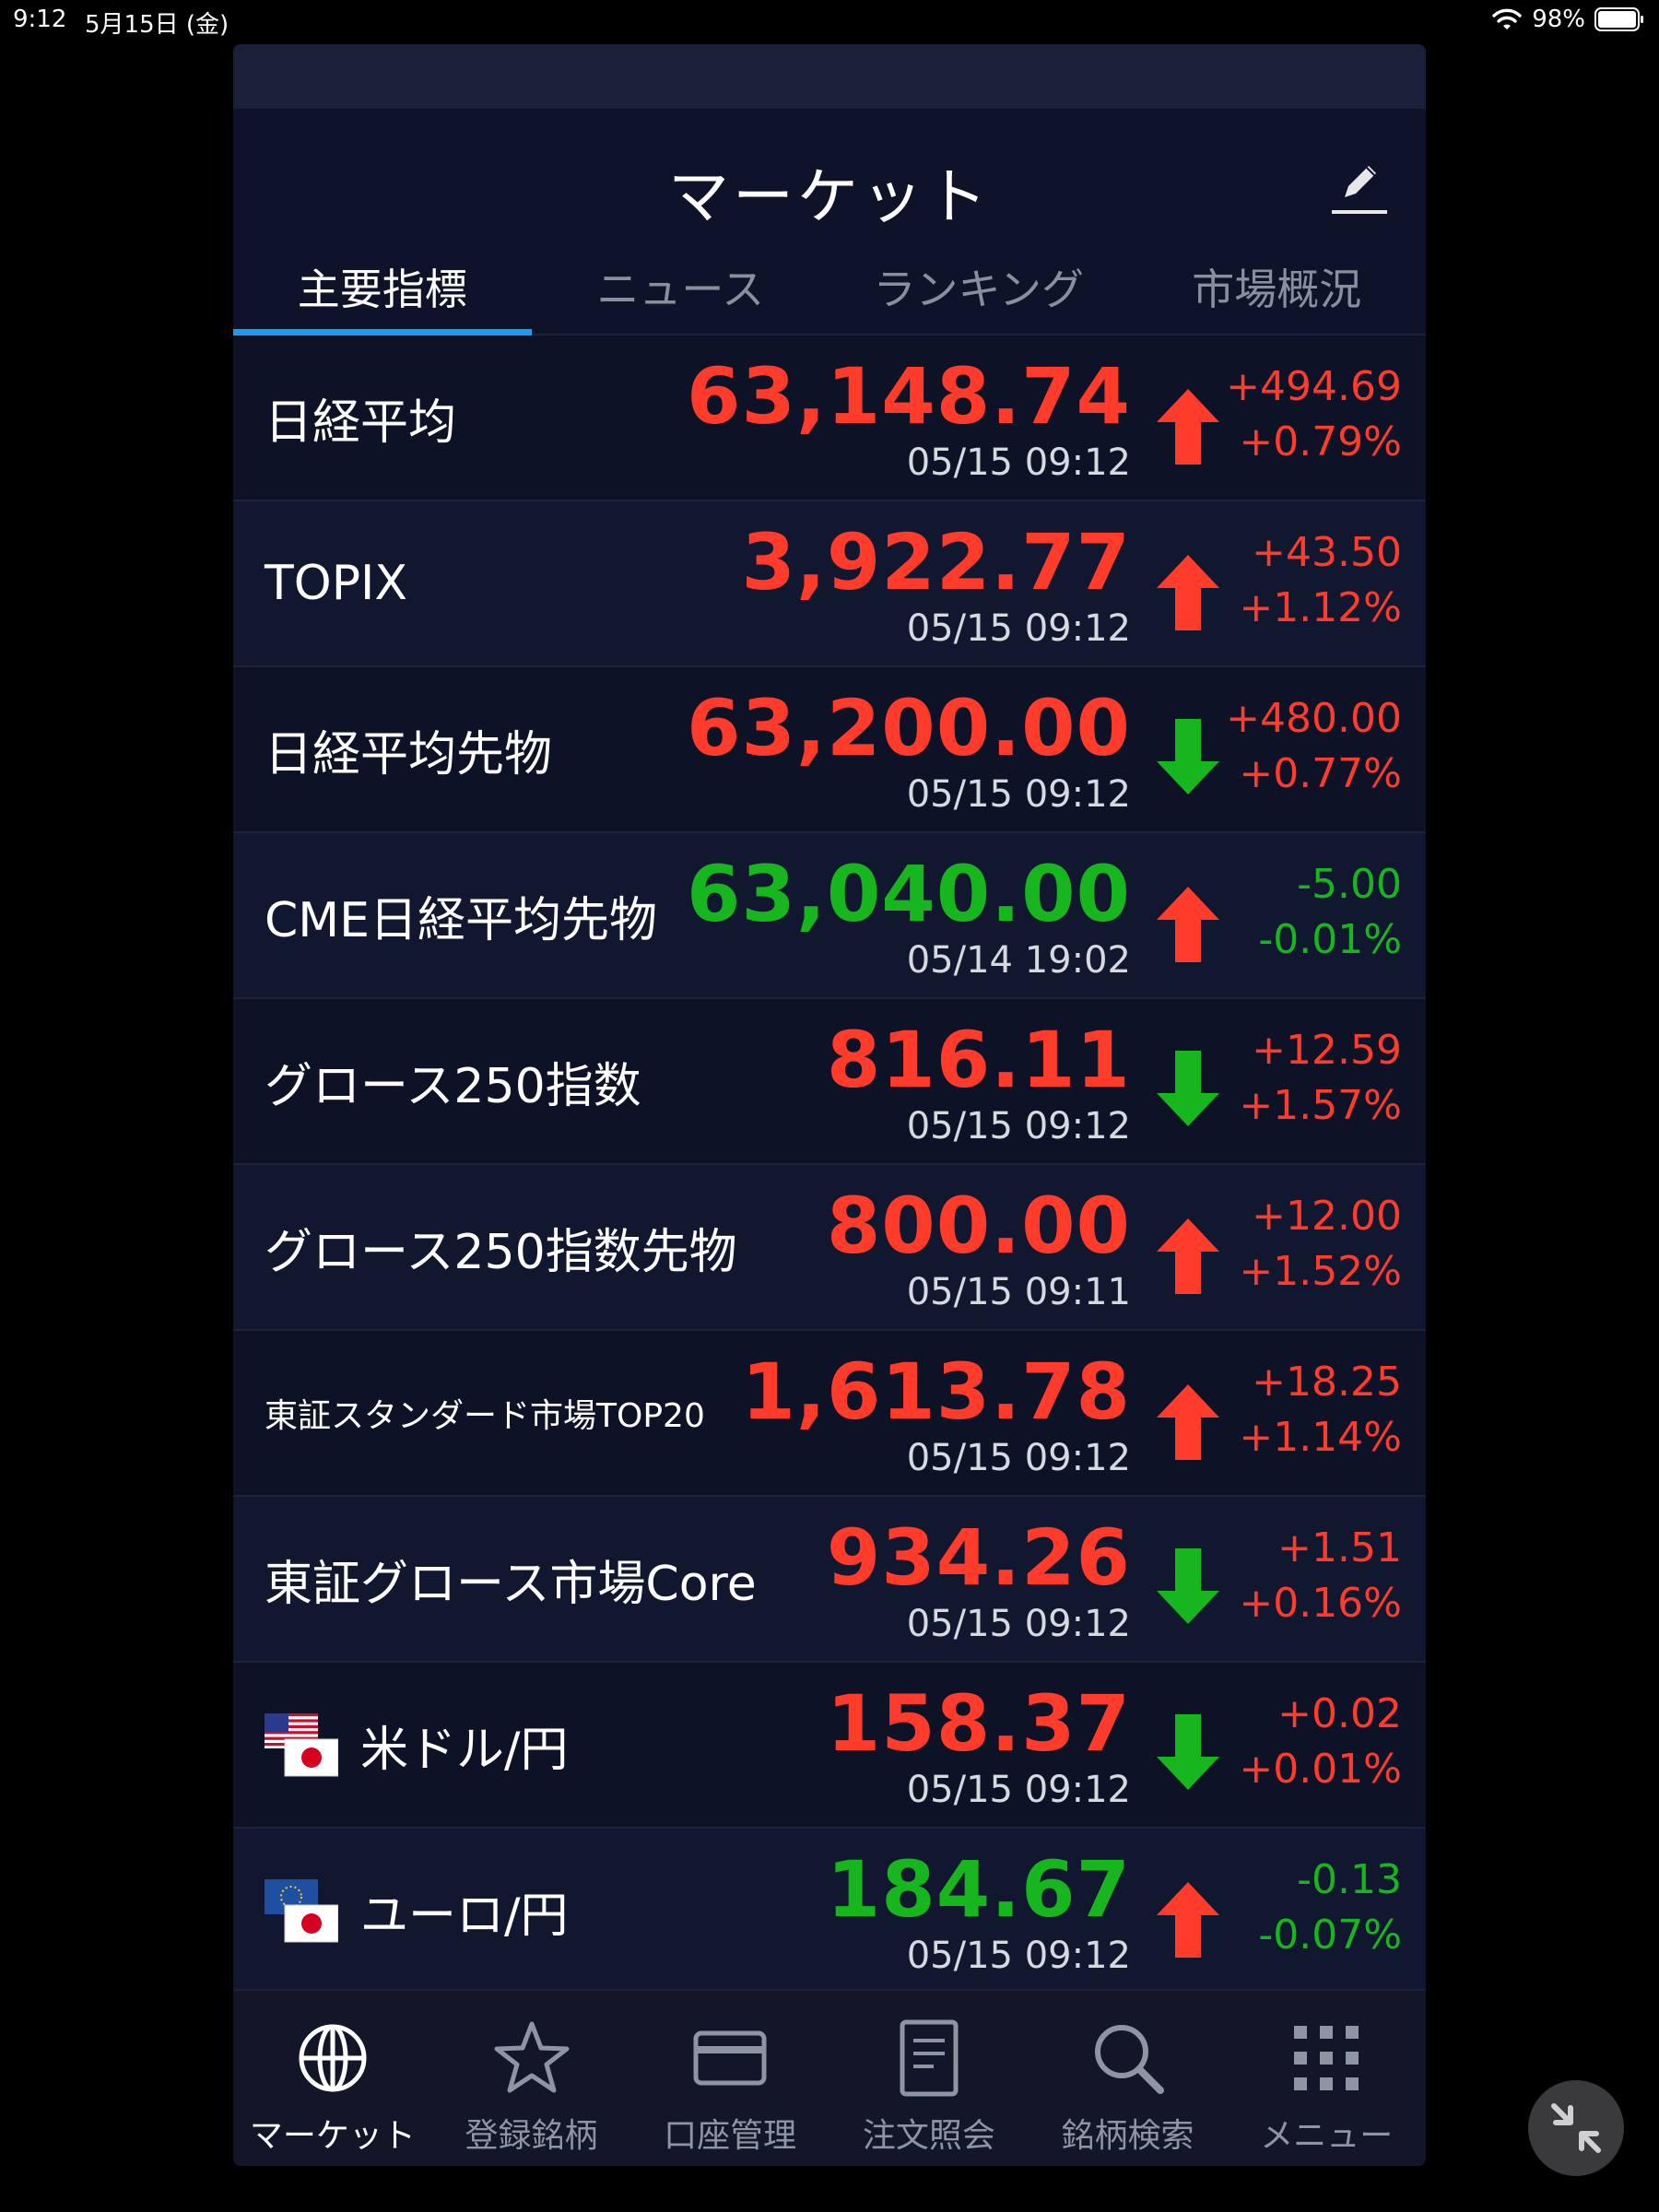 The image size is (1659, 2212). Describe the element at coordinates (511, 1584) in the screenshot. I see `row-name-label: 東証グロース市場Core` at that location.